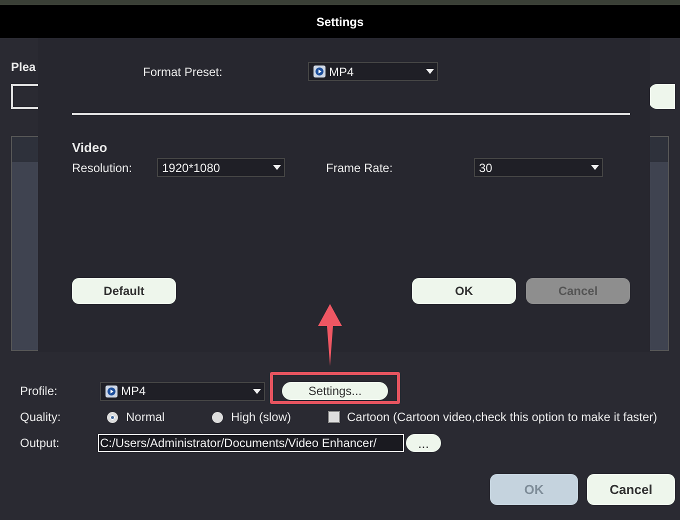  Describe the element at coordinates (40, 443) in the screenshot. I see `field-label: Output:` at that location.